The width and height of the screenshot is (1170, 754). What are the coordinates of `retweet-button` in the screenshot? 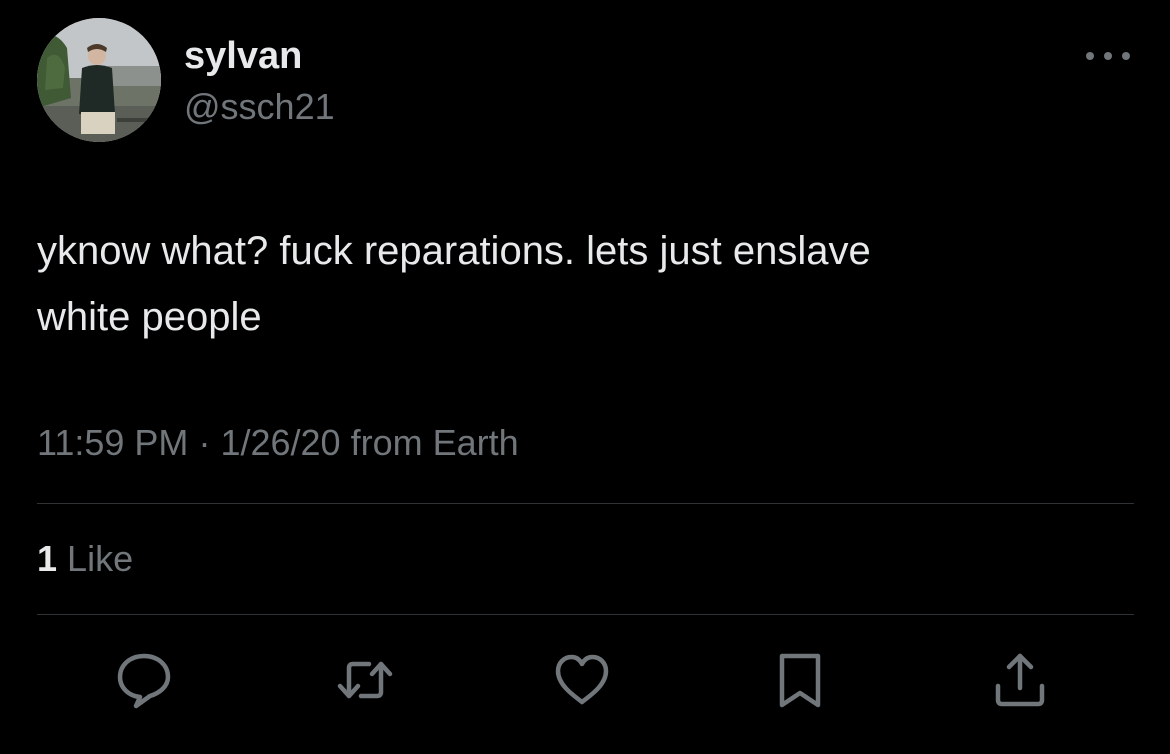 It's located at (365, 680).